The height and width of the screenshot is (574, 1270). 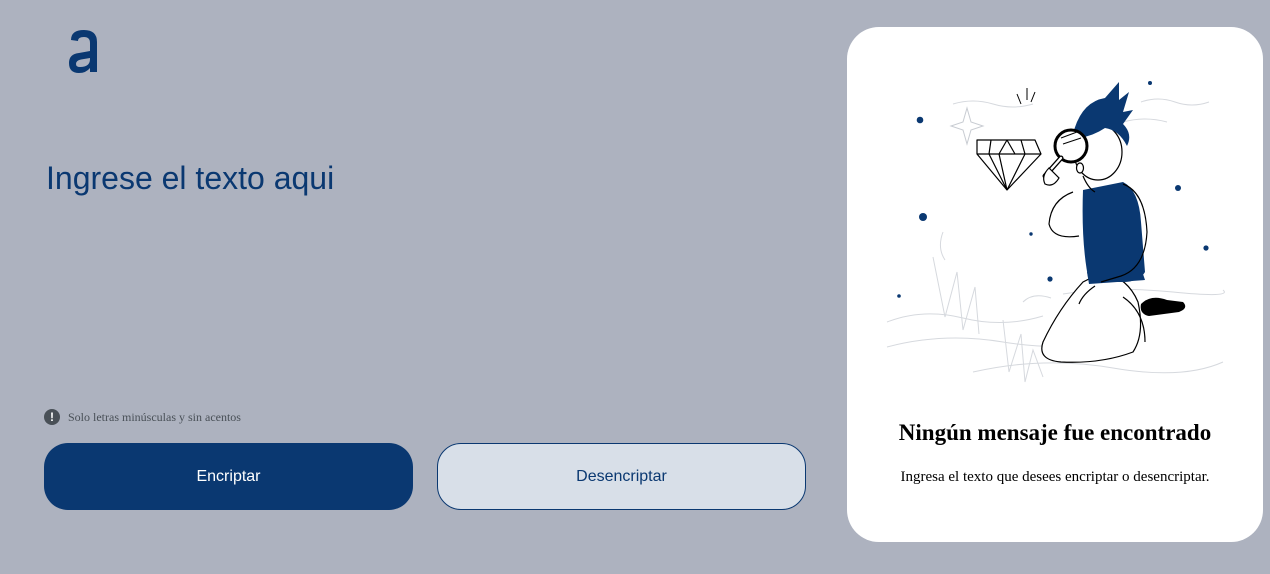 I want to click on empty-state-title: Ningún mensaje fue encontrado, so click(x=1055, y=432).